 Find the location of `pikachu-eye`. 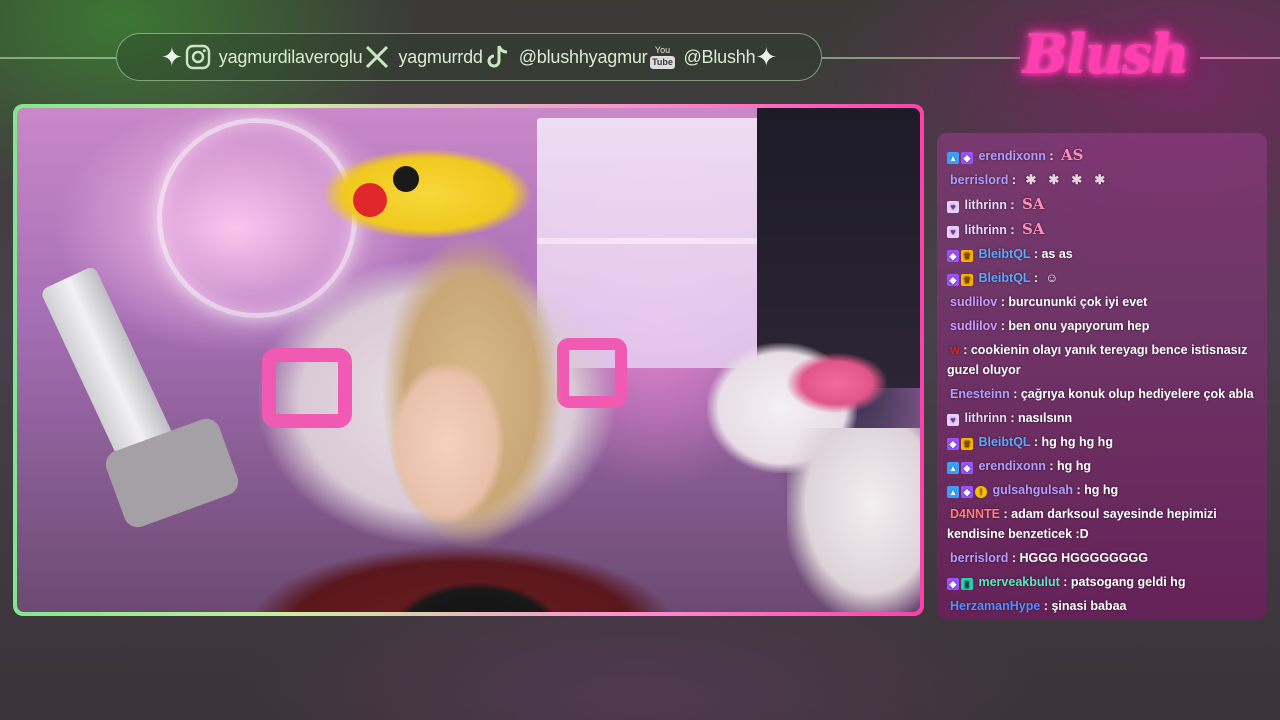

pikachu-eye is located at coordinates (406, 179).